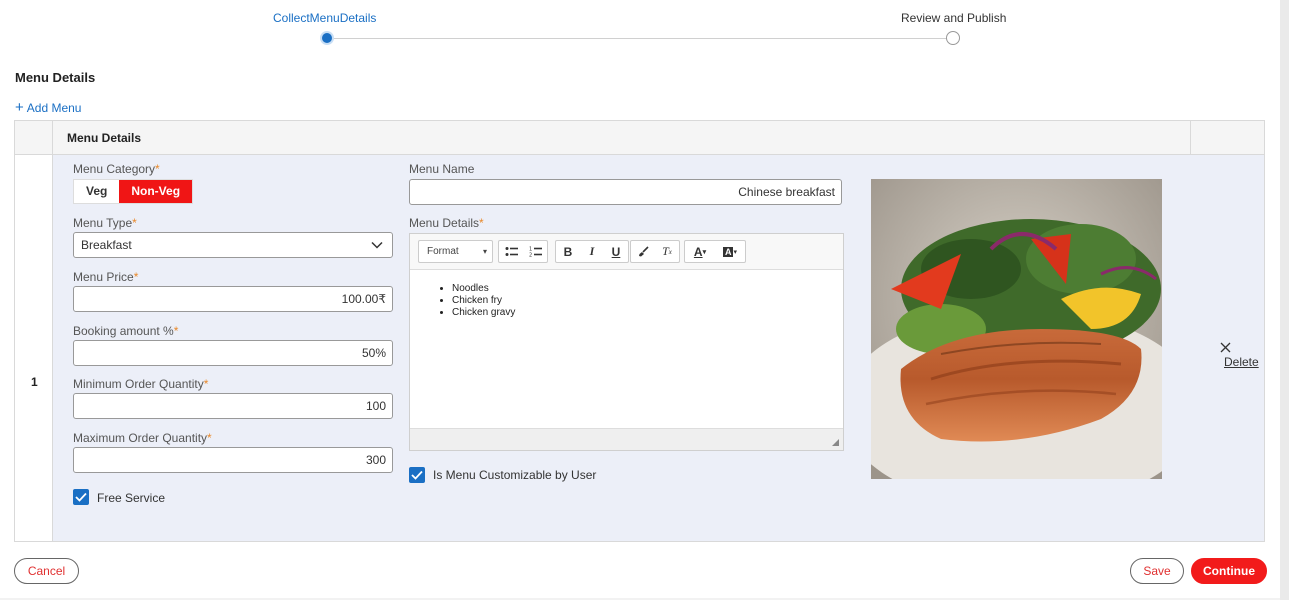 The width and height of the screenshot is (1289, 600). I want to click on background-color-icon: A ▾, so click(730, 251).